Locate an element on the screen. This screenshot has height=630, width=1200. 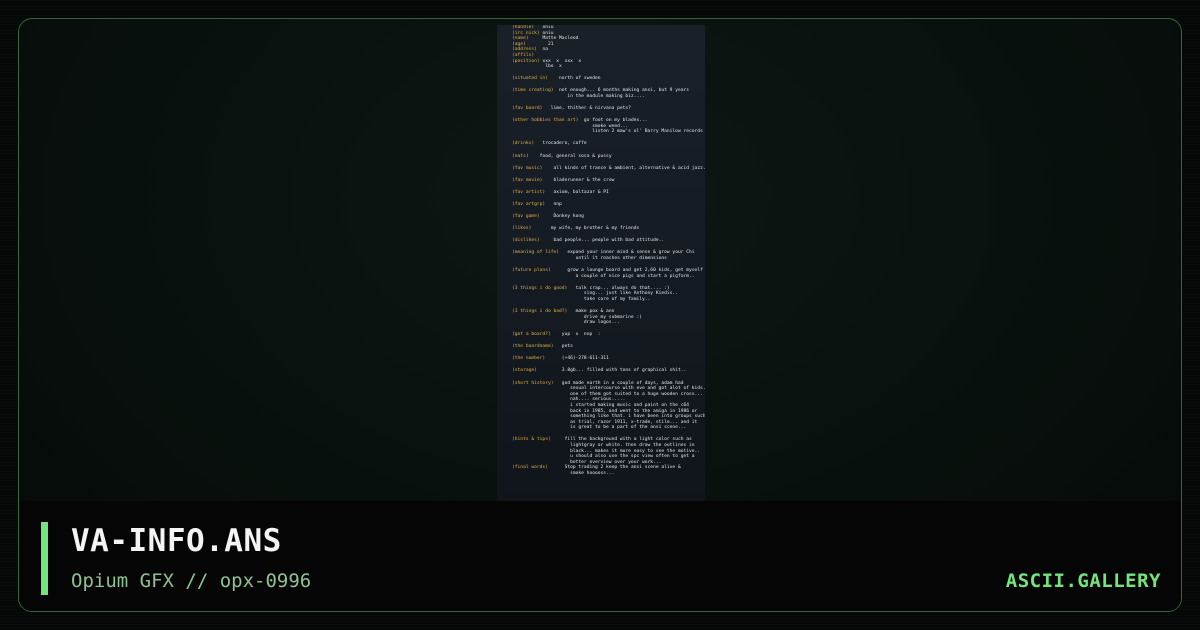
art-field-value: pets is located at coordinates (563, 347).